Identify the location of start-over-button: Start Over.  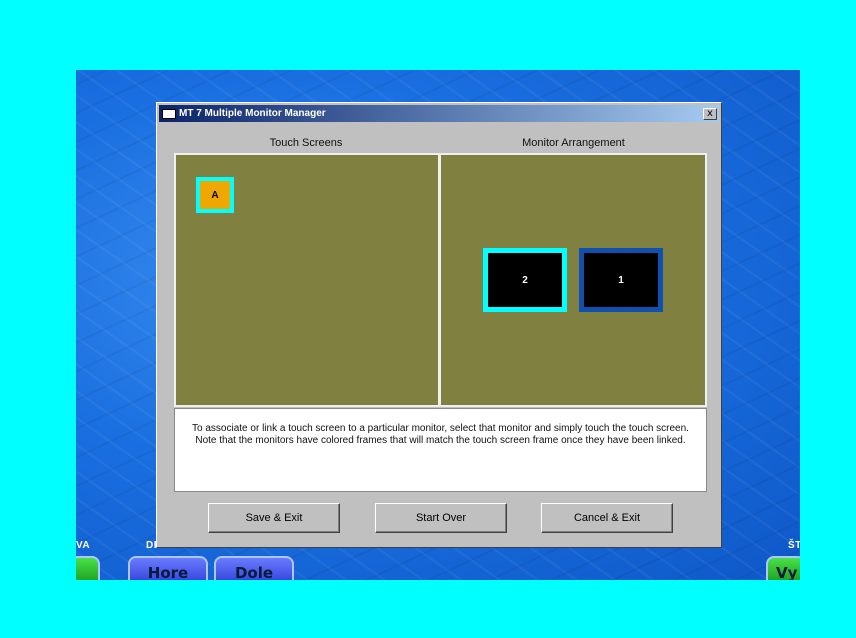
(441, 518).